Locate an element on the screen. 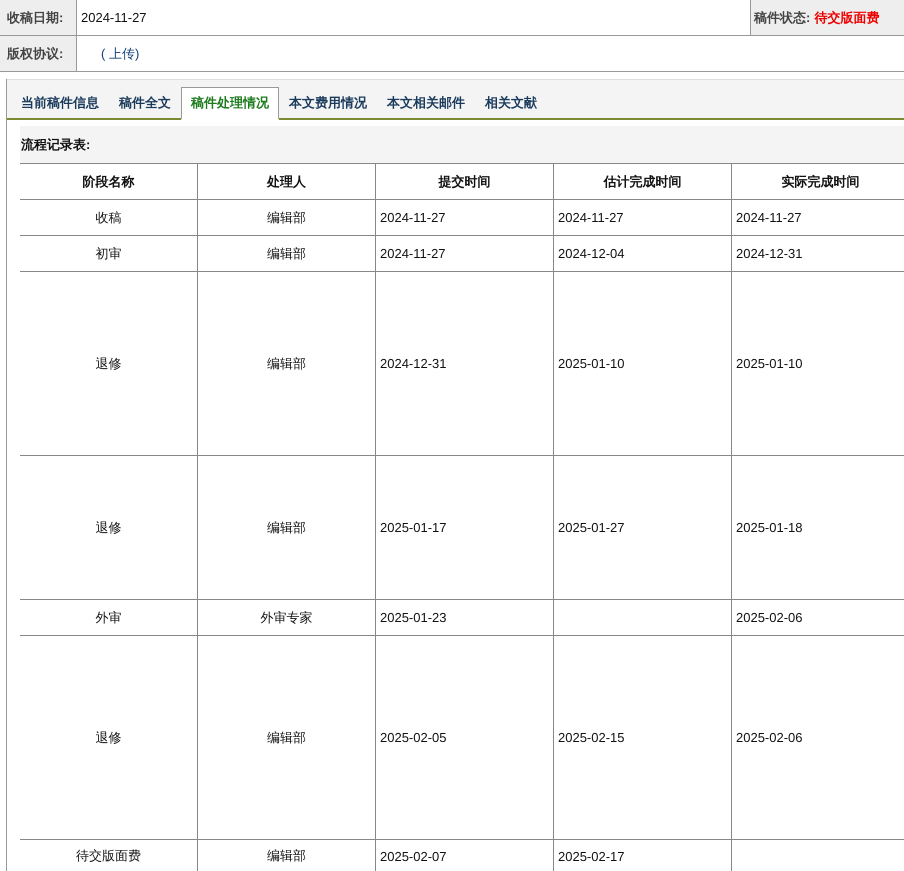 The height and width of the screenshot is (871, 904). column-header: 处理人 is located at coordinates (287, 182).